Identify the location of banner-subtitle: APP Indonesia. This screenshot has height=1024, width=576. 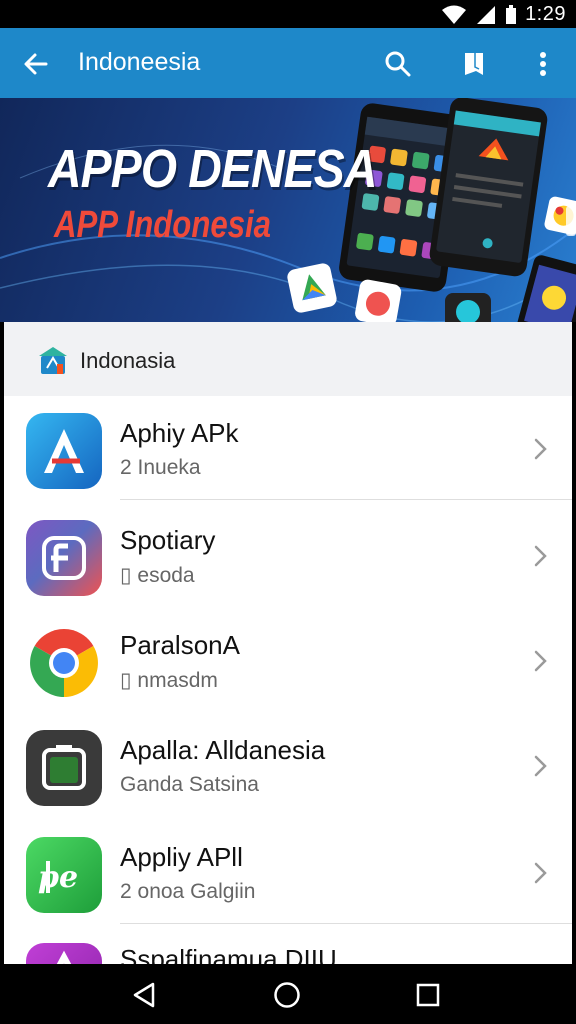
(163, 225).